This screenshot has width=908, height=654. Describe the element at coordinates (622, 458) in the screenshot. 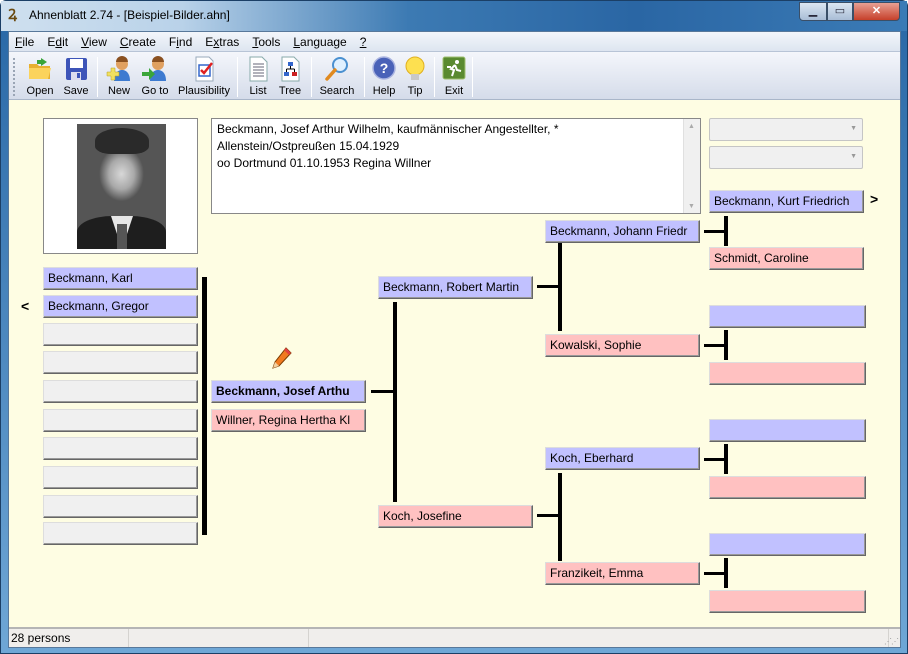

I see `maternal-grandfather-box: Koch, Eberhard` at that location.